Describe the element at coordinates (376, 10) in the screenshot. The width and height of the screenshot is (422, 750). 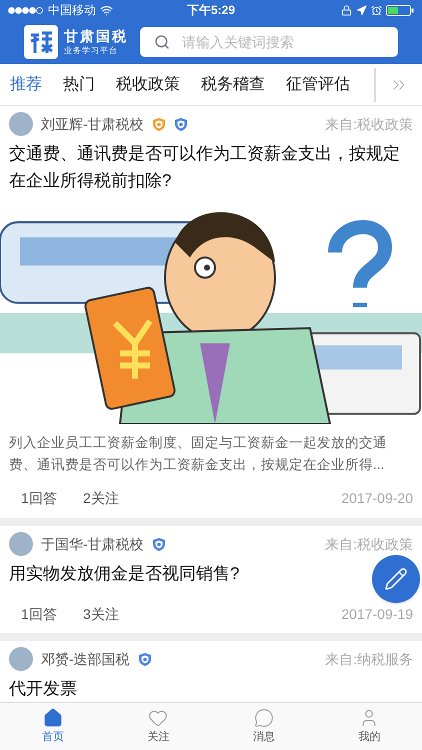
I see `alarm-icon` at that location.